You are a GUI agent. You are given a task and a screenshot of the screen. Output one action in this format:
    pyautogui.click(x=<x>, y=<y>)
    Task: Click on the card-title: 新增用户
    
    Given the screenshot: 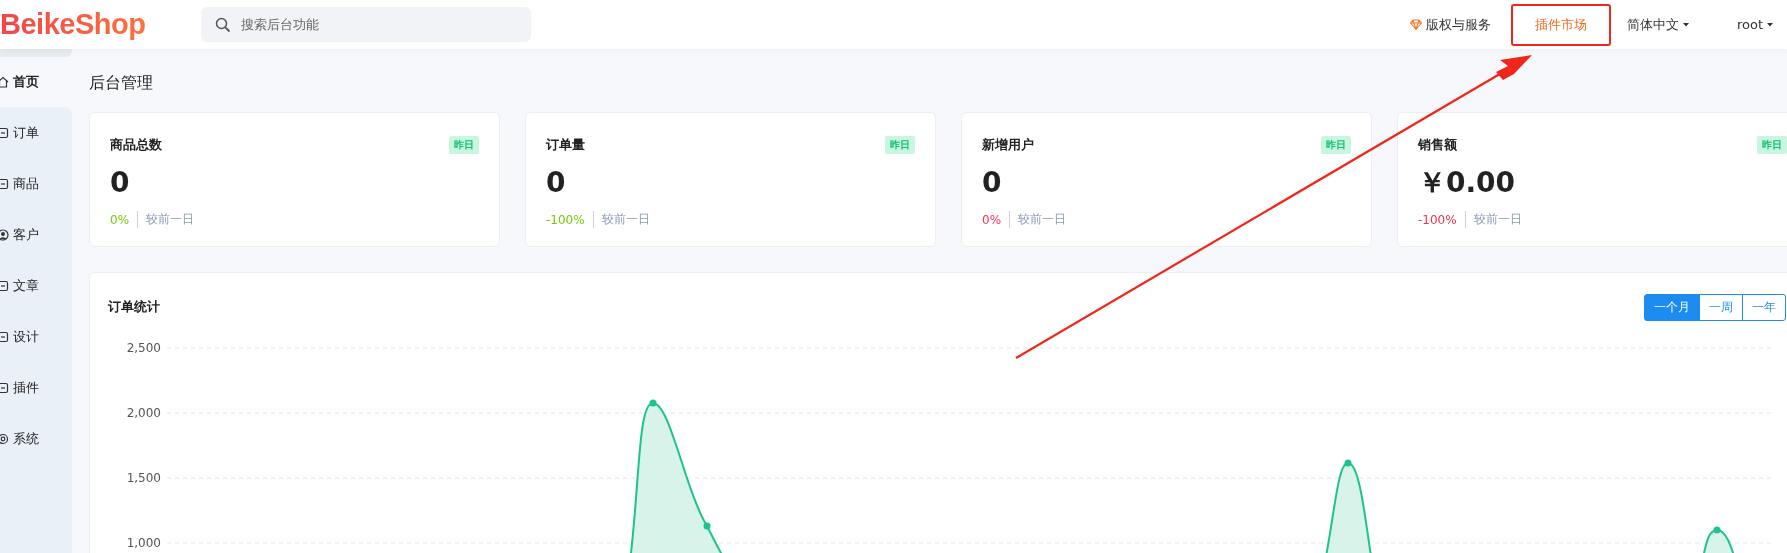 What is the action you would take?
    pyautogui.click(x=1008, y=145)
    